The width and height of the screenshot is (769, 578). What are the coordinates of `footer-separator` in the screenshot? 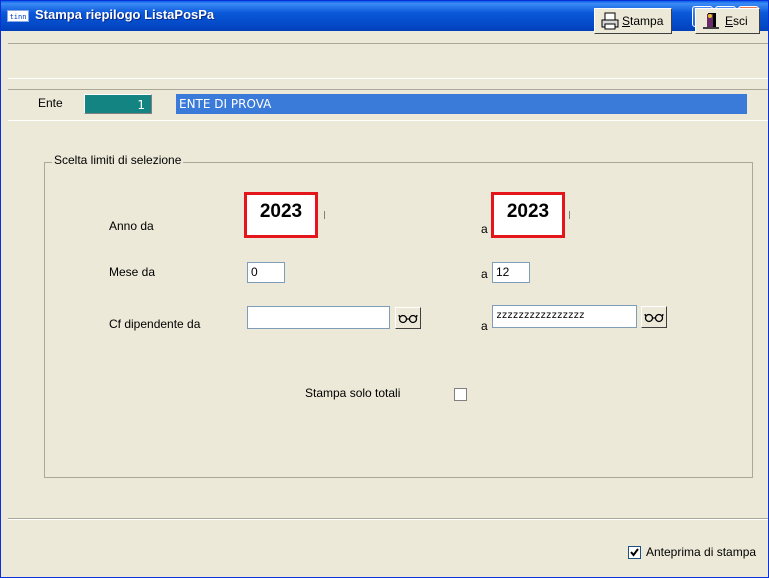 It's located at (388, 519).